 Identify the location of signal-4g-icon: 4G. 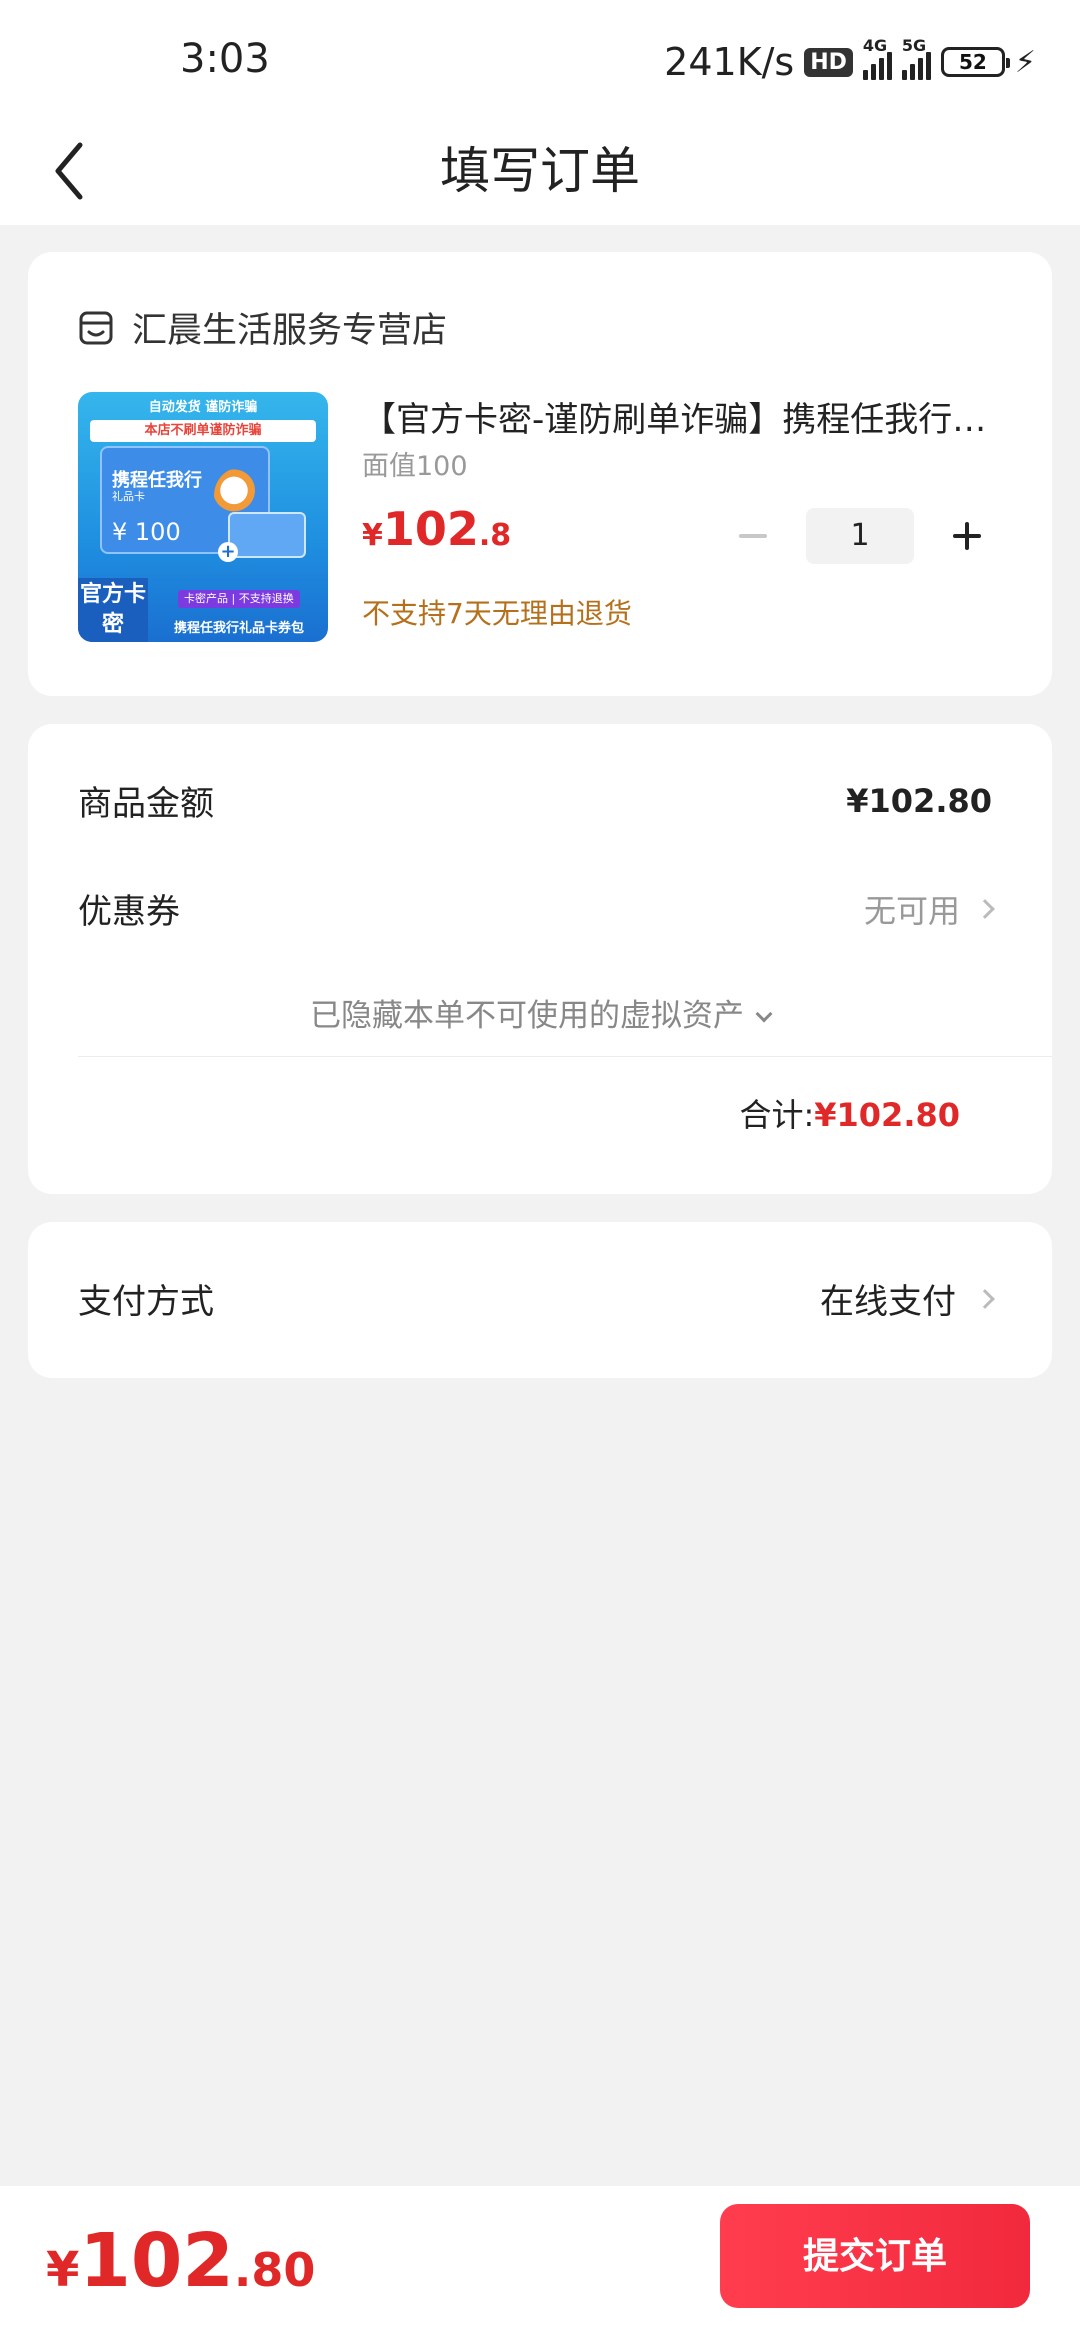
(877, 58).